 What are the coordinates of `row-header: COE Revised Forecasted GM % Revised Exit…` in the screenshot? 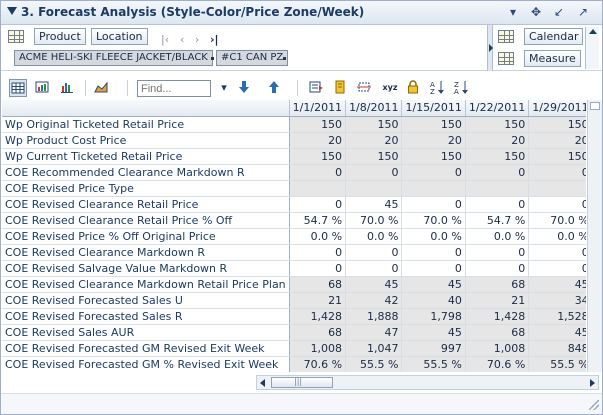 It's located at (146, 364).